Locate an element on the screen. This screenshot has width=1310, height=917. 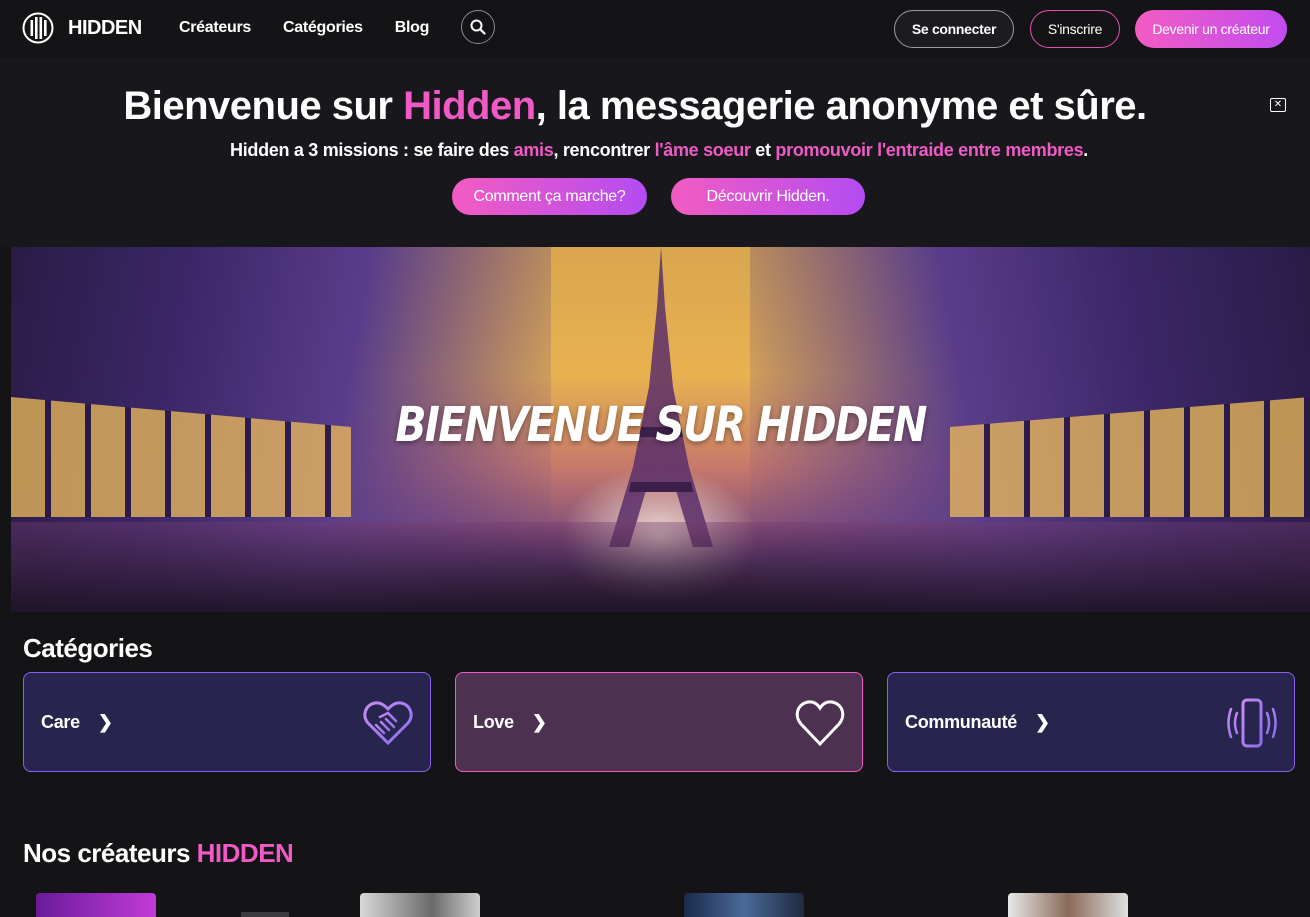
subtitle-text: , rencontrer is located at coordinates (604, 150).